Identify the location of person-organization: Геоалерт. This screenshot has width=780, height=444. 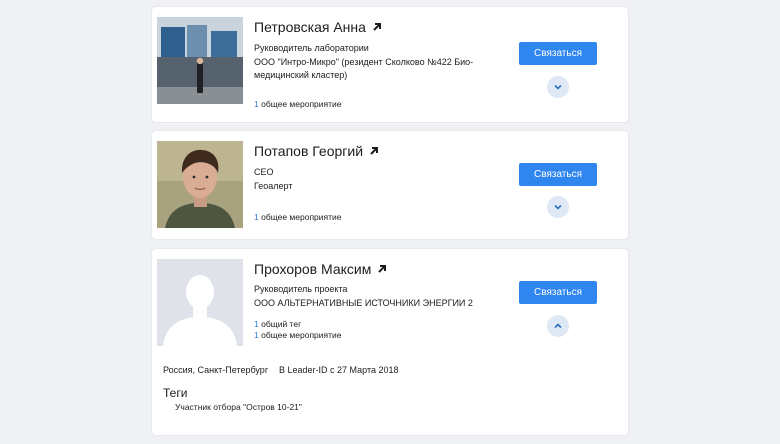
(273, 186).